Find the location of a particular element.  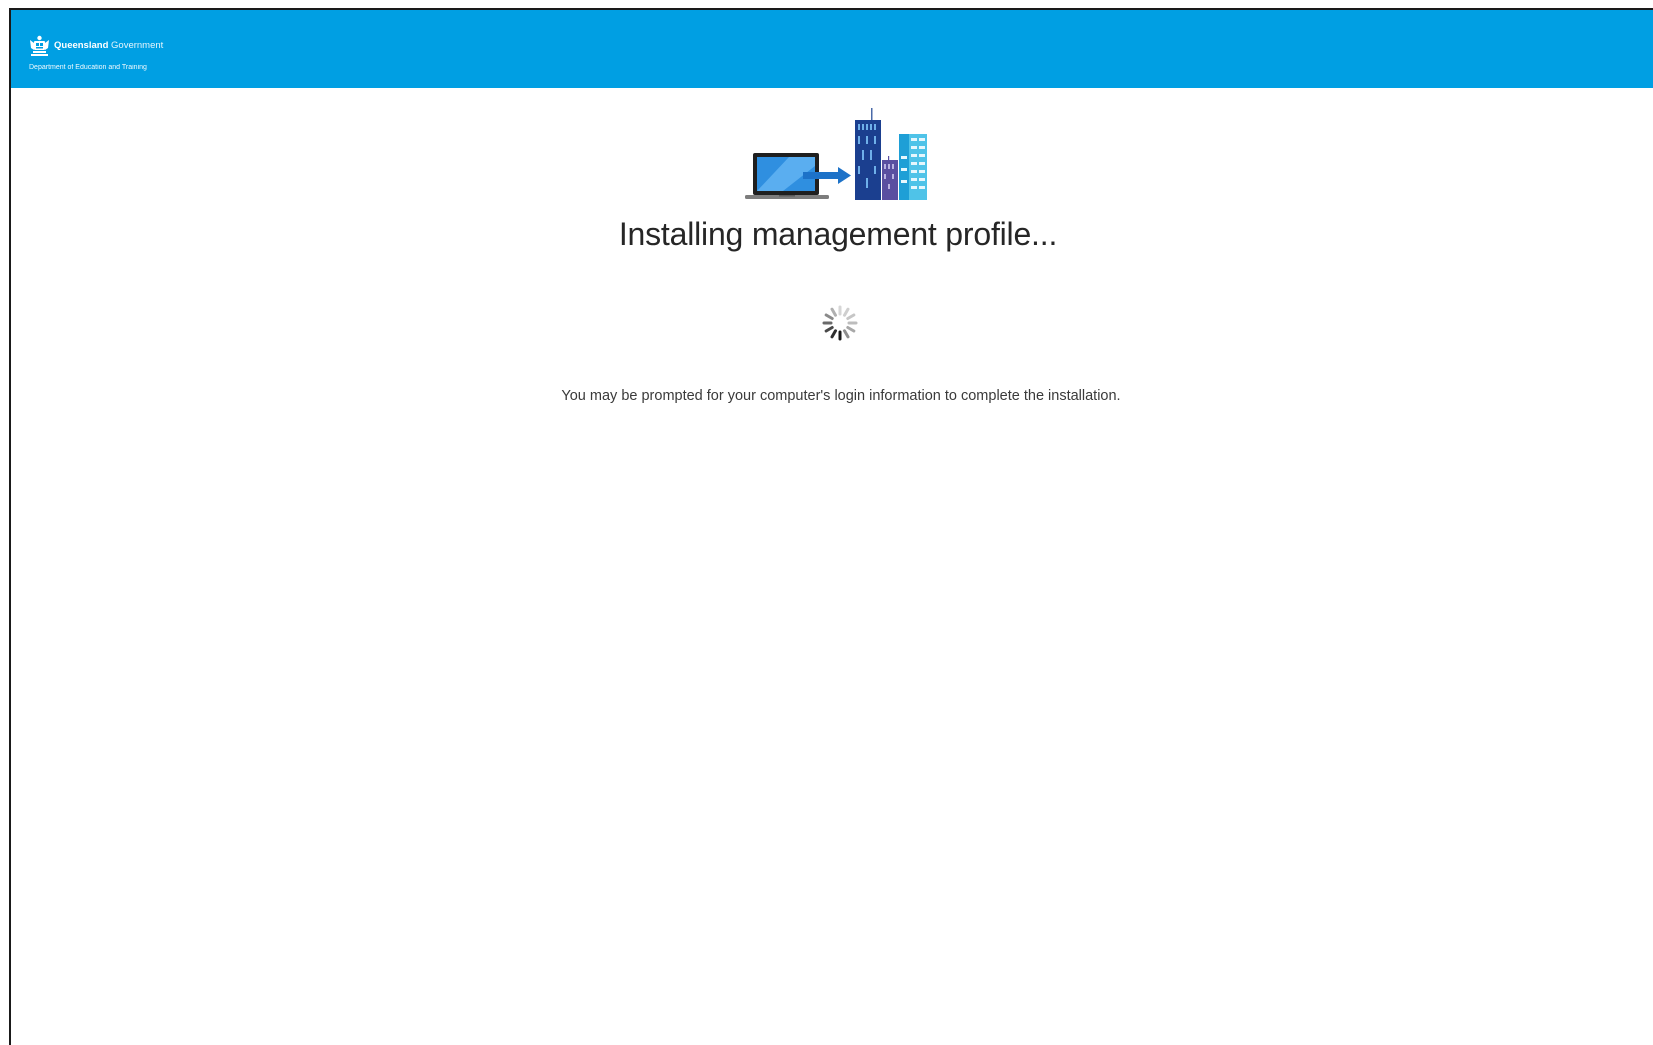

organisation-name: Queensland Government is located at coordinates (108, 46).